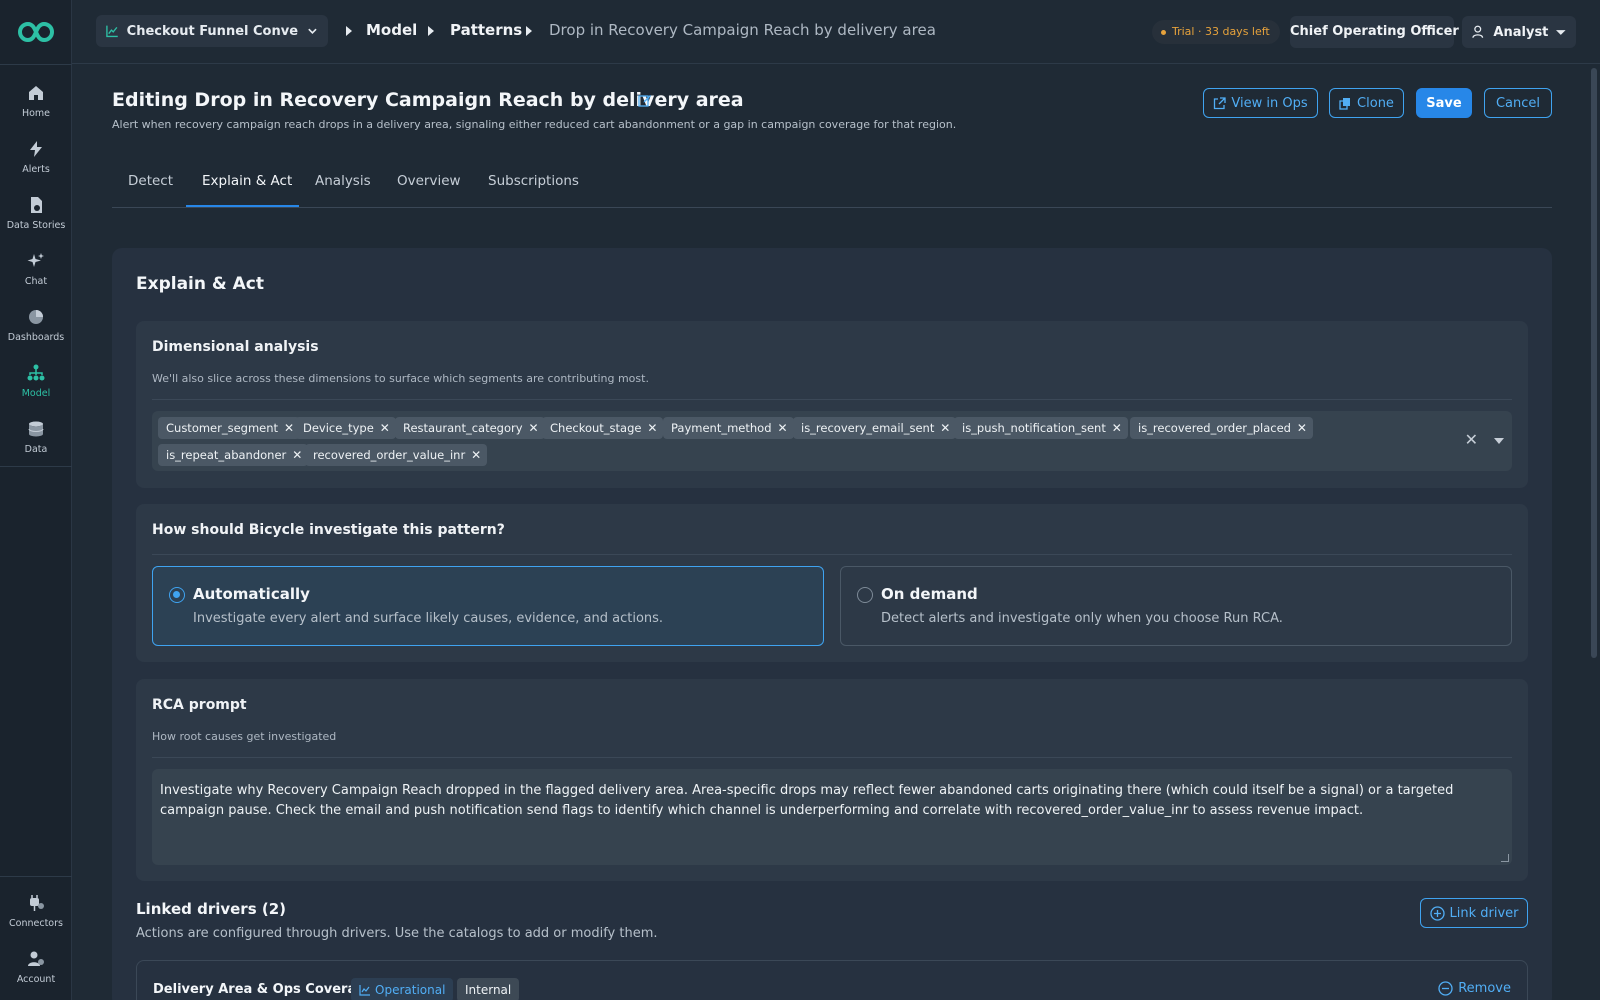 The width and height of the screenshot is (1600, 1000). Describe the element at coordinates (1269, 103) in the screenshot. I see `view-in-ops-label: View in Ops` at that location.